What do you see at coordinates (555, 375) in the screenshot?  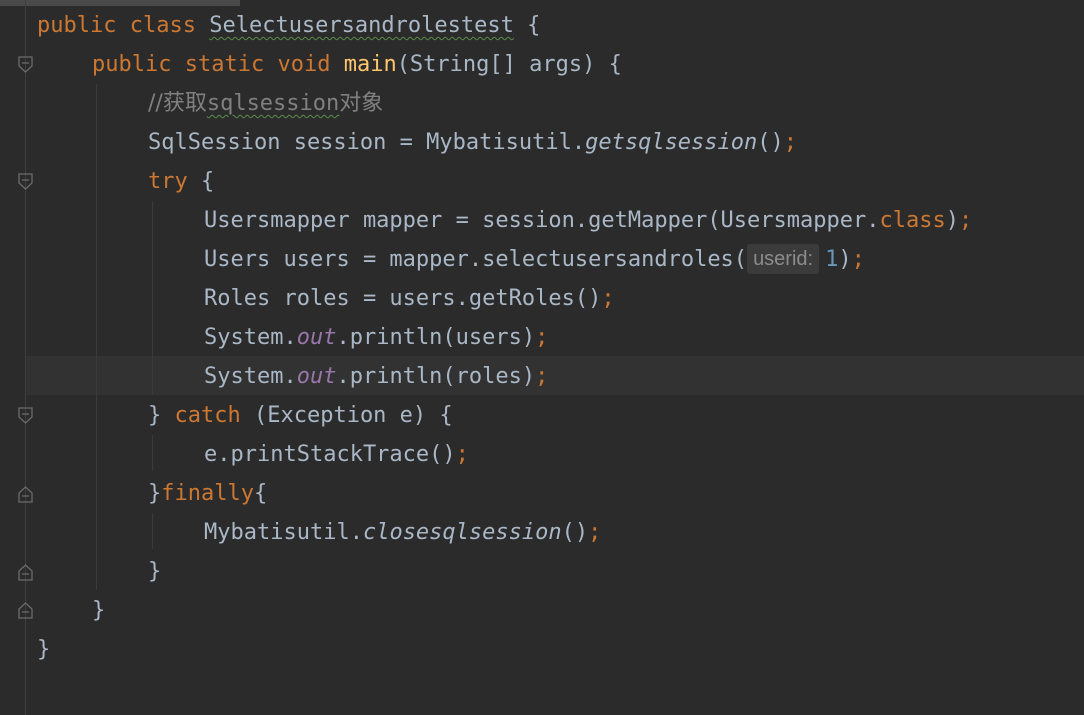 I see `current-line-highlight` at bounding box center [555, 375].